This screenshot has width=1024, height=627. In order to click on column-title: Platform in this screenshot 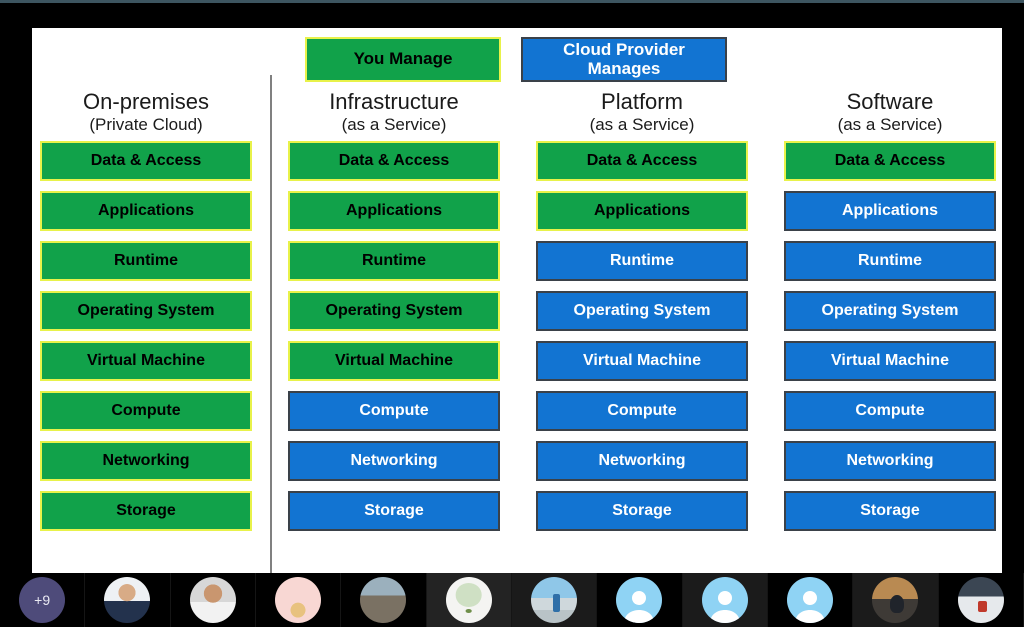, I will do `click(642, 101)`.